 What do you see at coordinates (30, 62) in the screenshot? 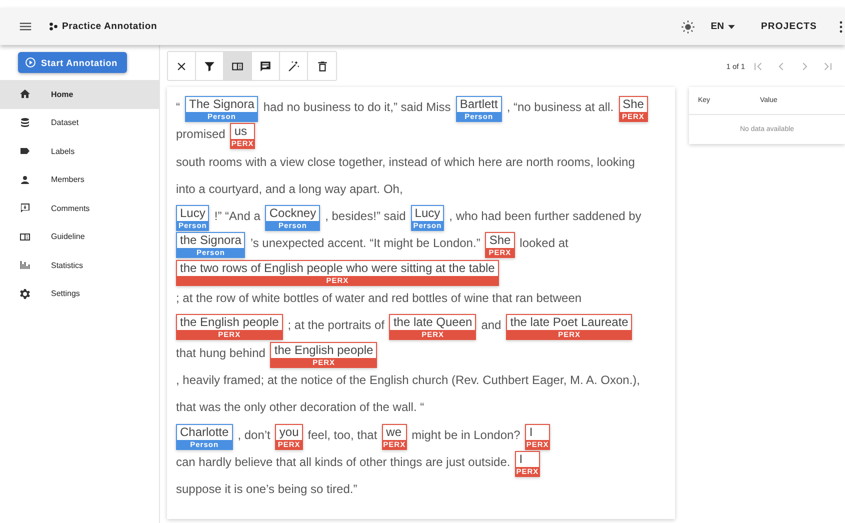
I see `play-icon` at bounding box center [30, 62].